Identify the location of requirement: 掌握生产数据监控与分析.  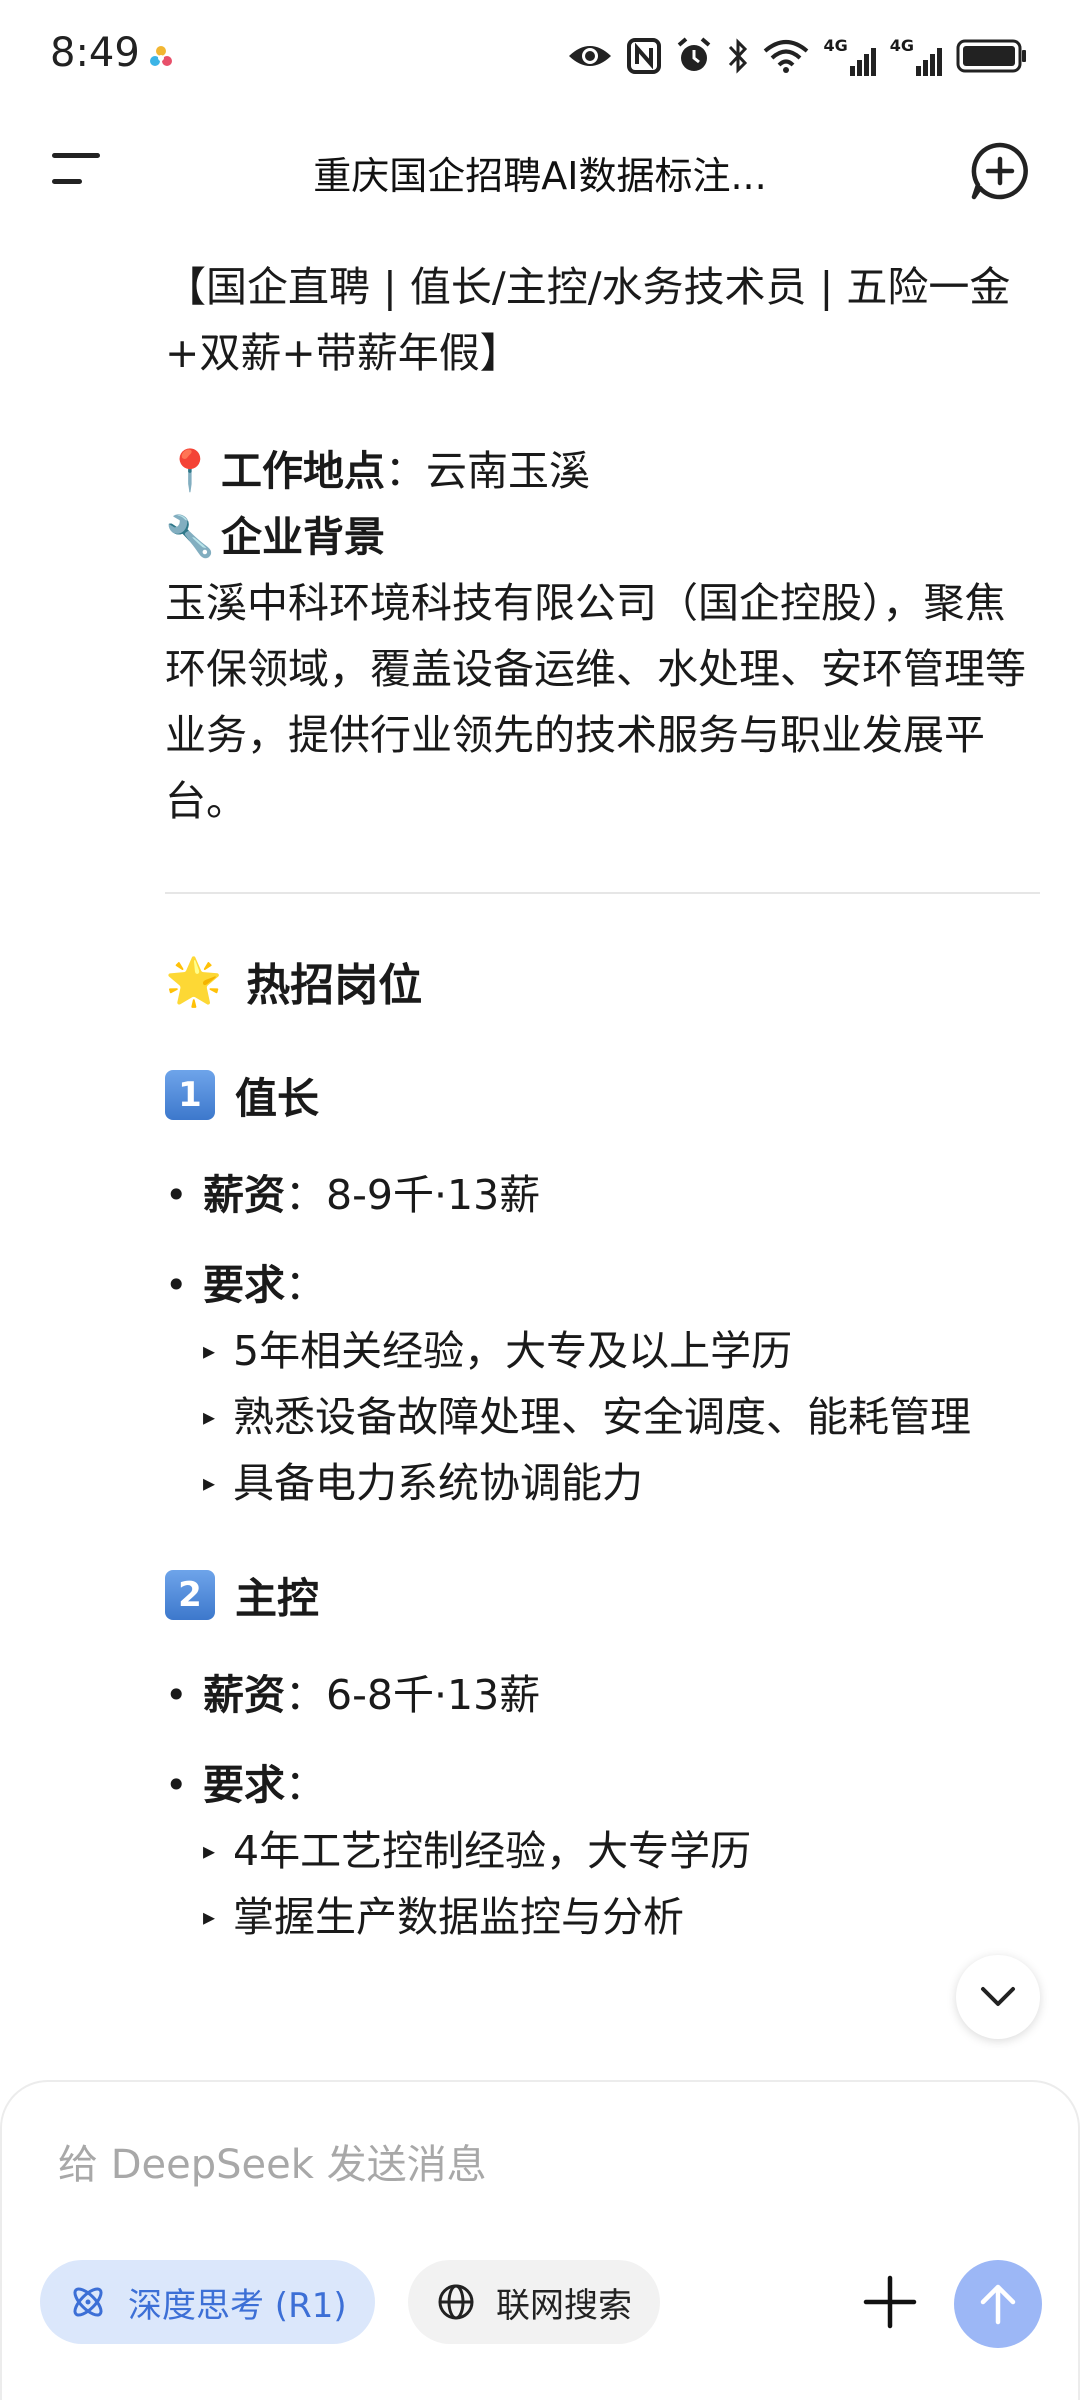
(624, 1917).